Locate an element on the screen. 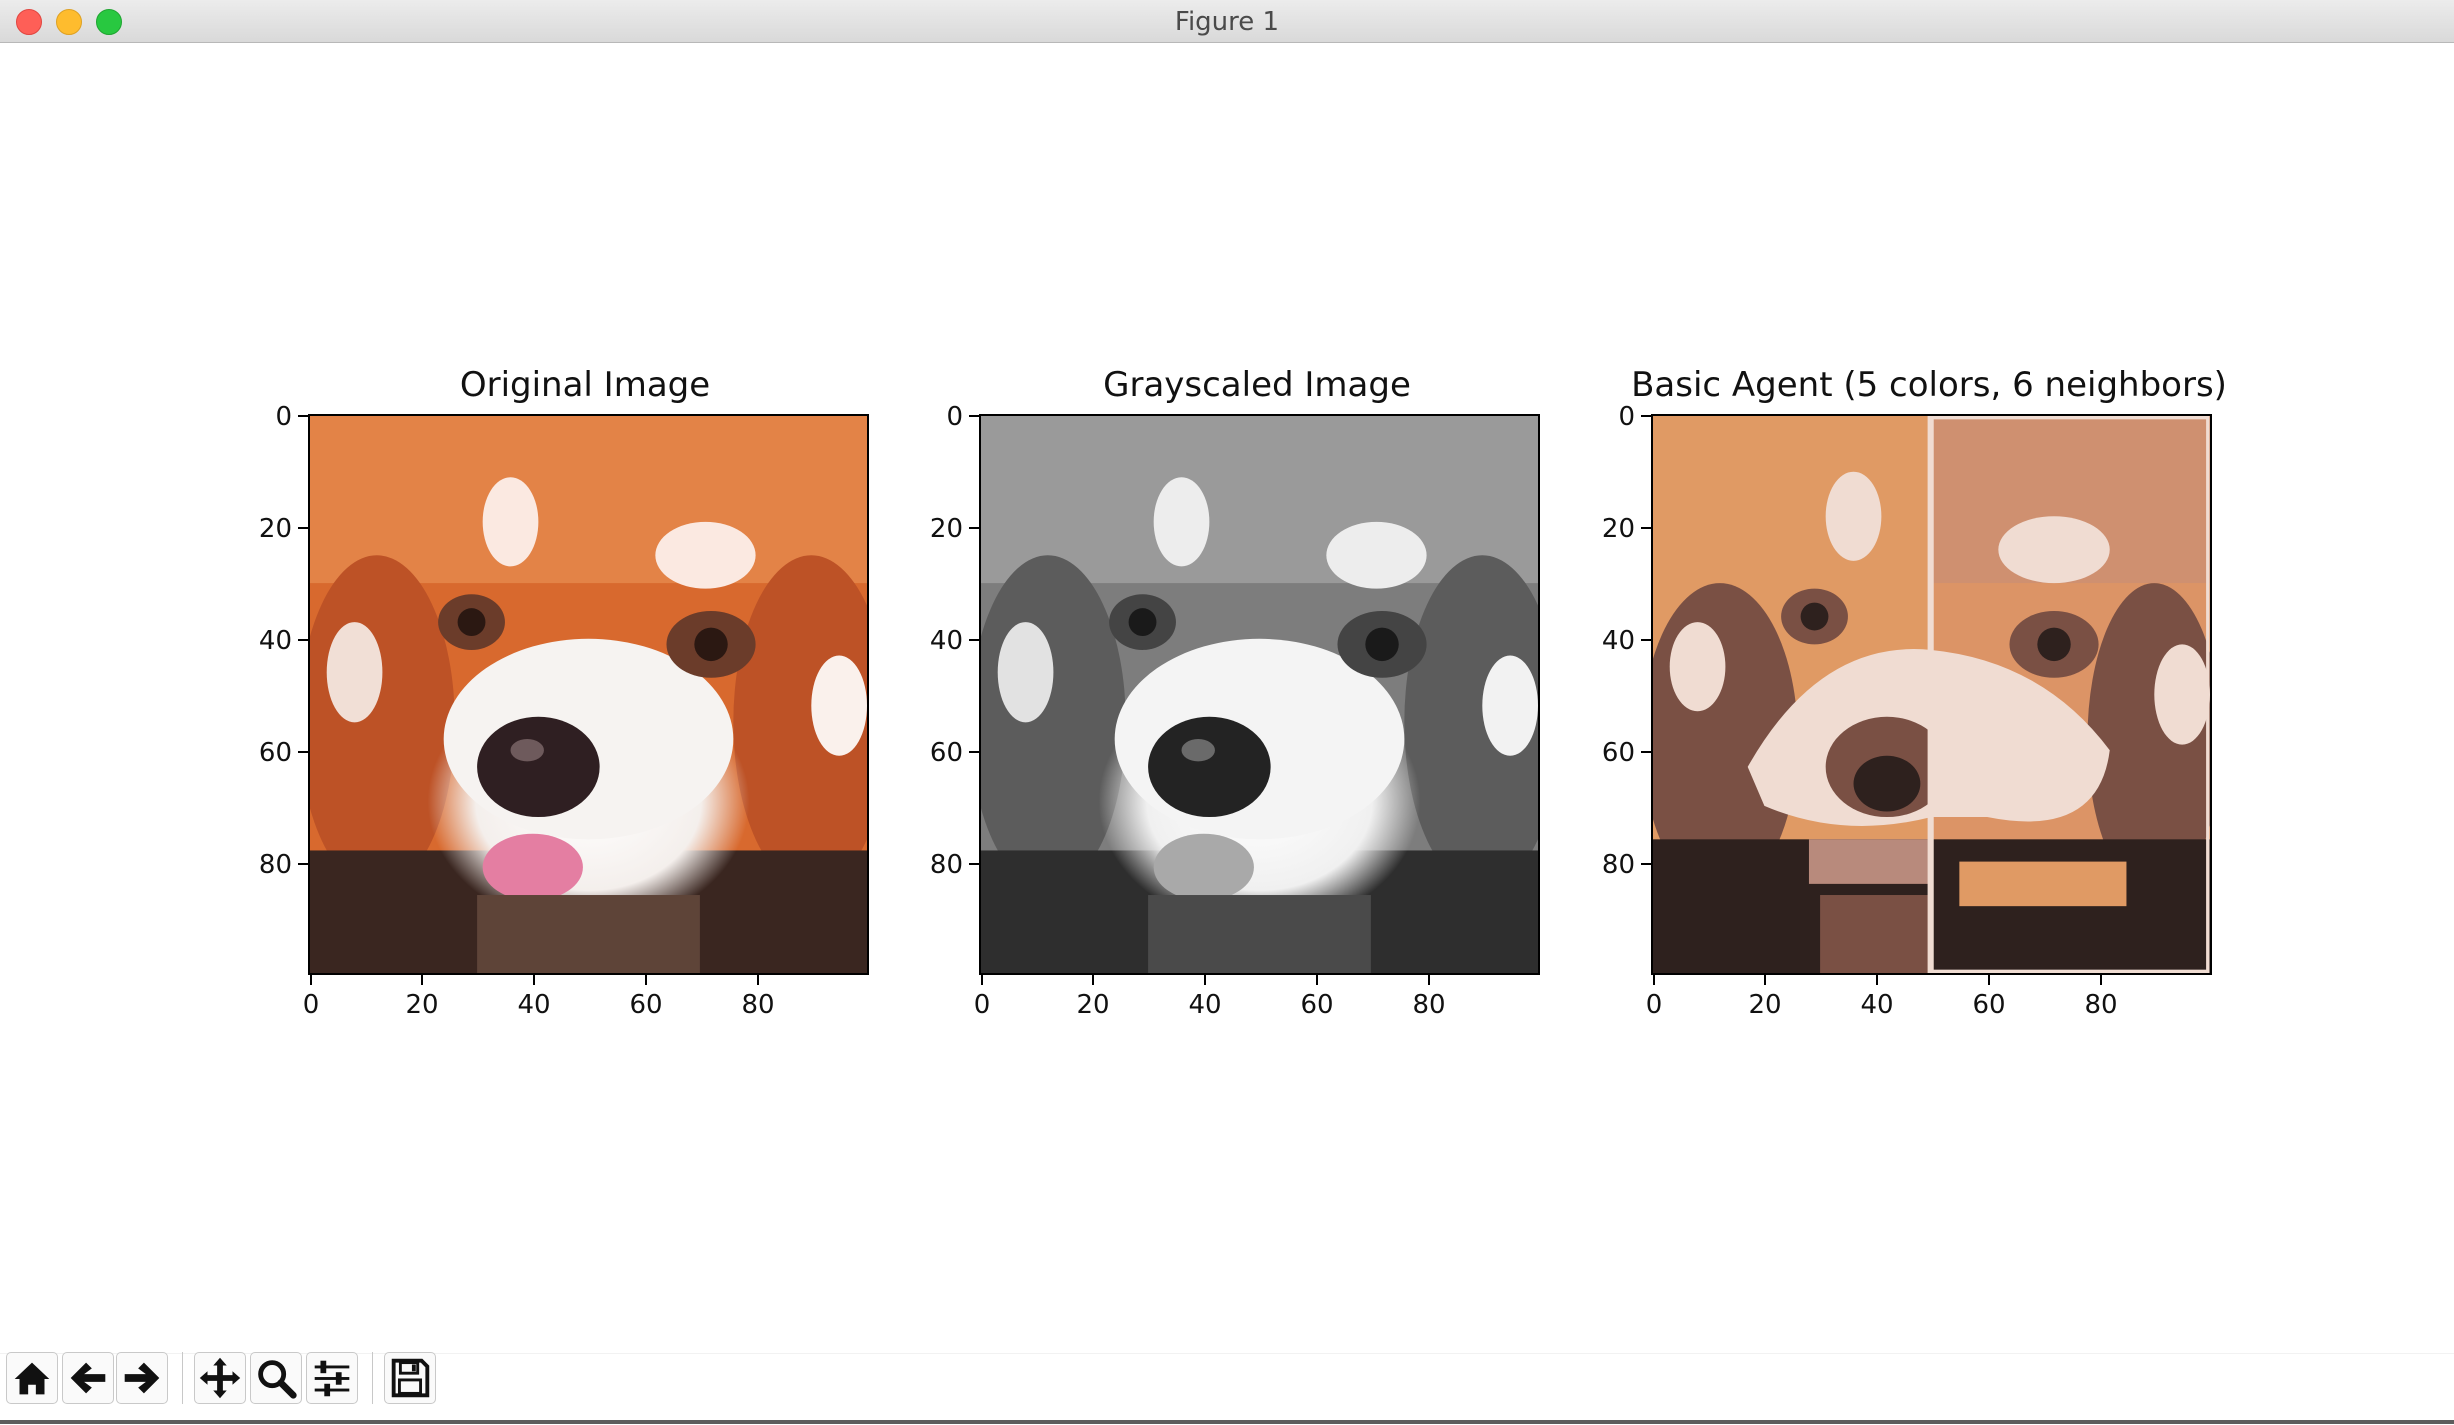  title-bar: Figure 1 is located at coordinates (1227, 21).